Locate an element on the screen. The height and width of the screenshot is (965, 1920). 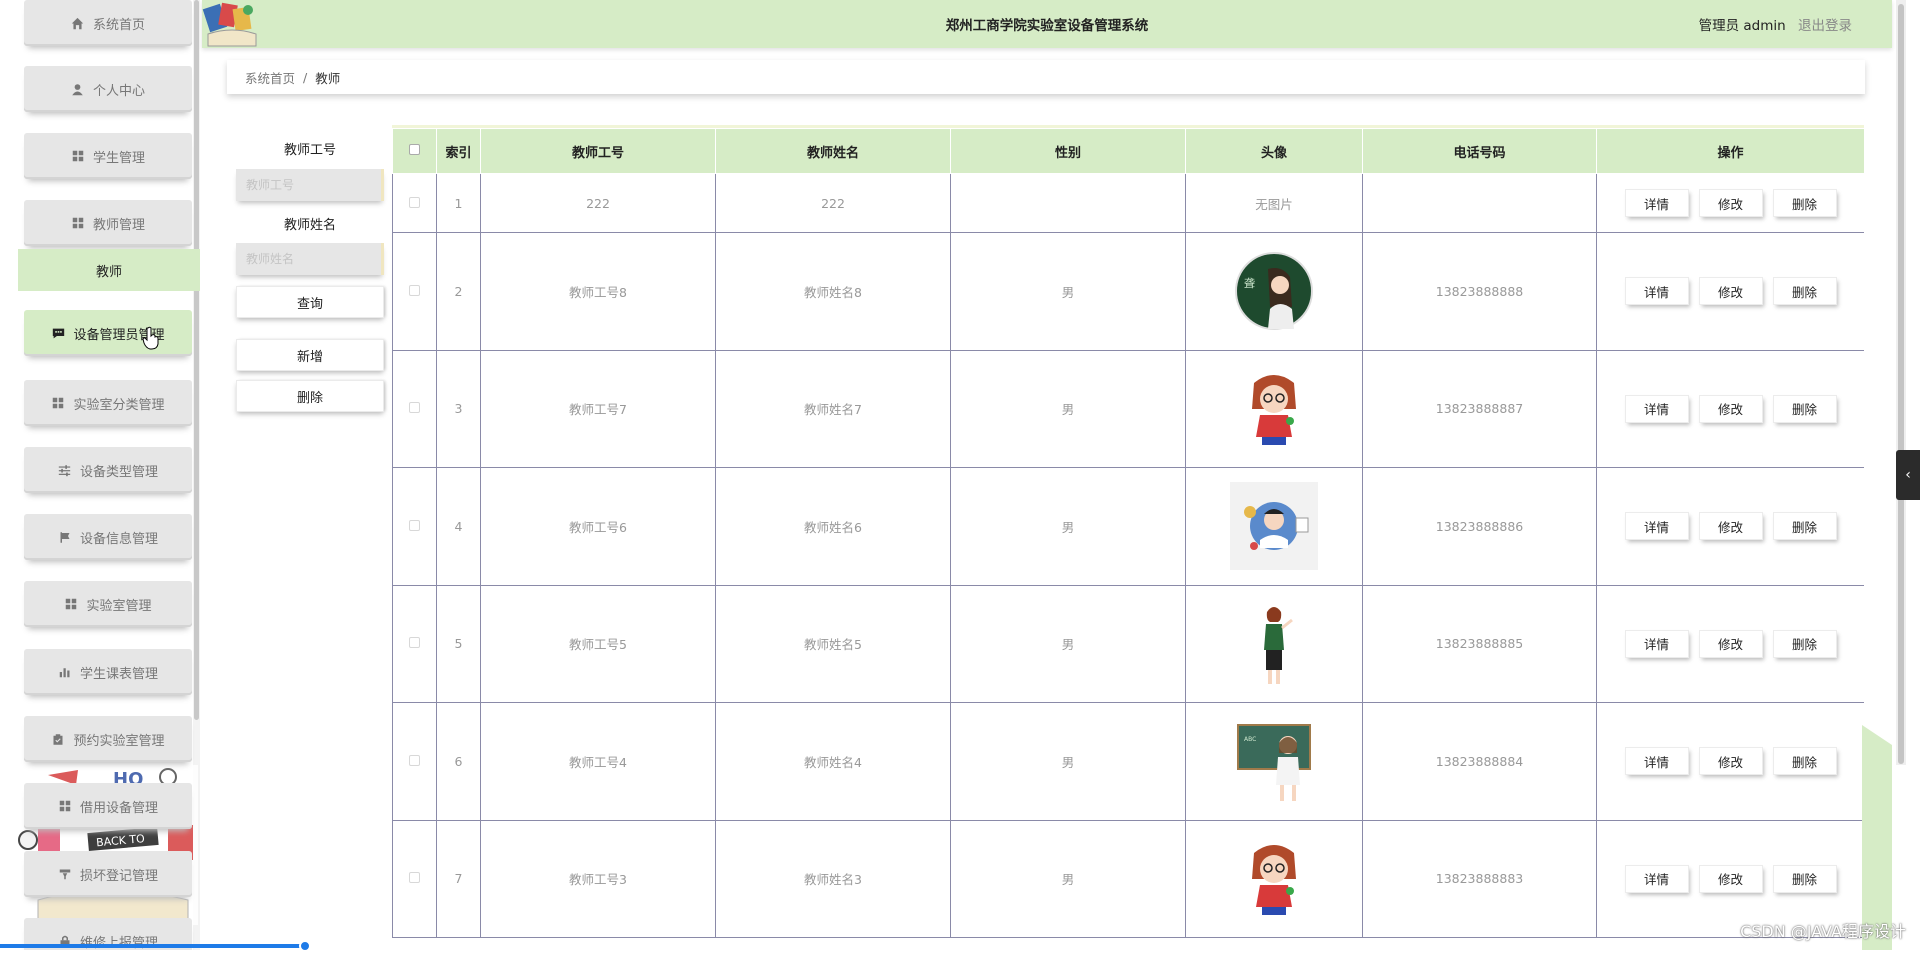
table-row: 5教师工号5教师姓名5男13823888885详情修改删除 is located at coordinates (1129, 644).